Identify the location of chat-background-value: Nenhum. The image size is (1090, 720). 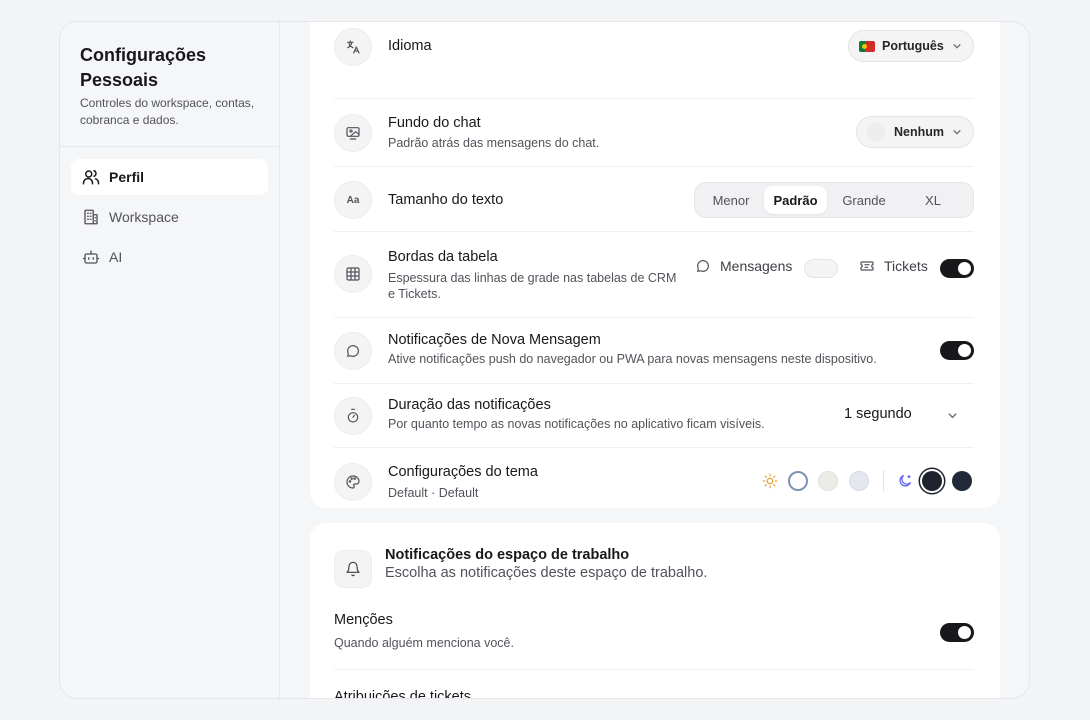
(919, 132).